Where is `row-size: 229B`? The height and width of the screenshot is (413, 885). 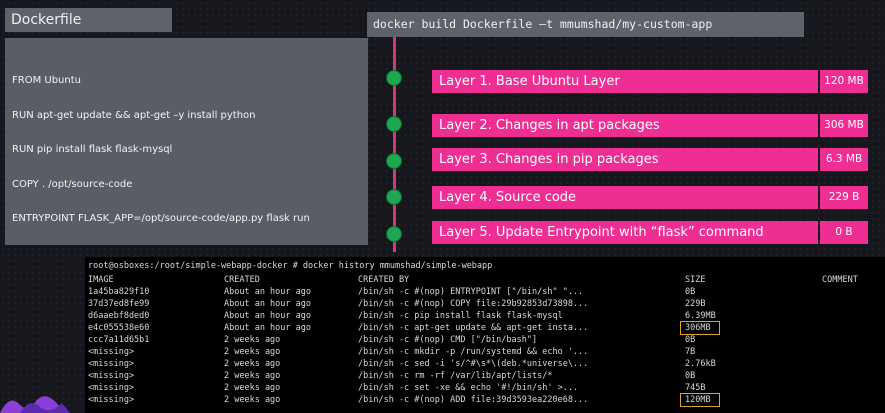 row-size: 229B is located at coordinates (695, 304).